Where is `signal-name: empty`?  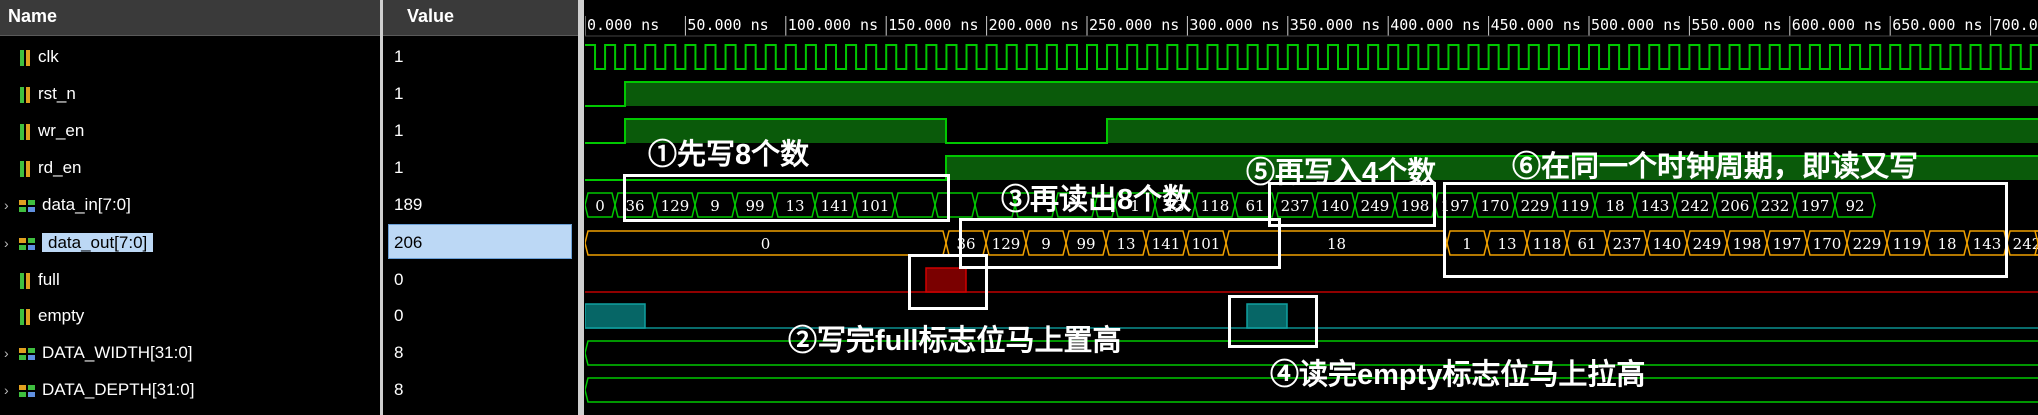
signal-name: empty is located at coordinates (61, 315).